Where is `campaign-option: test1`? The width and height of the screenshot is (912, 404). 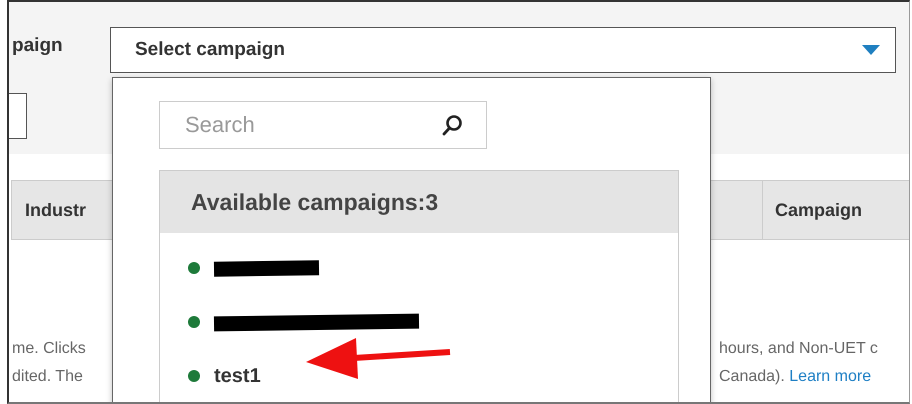 campaign-option: test1 is located at coordinates (237, 376).